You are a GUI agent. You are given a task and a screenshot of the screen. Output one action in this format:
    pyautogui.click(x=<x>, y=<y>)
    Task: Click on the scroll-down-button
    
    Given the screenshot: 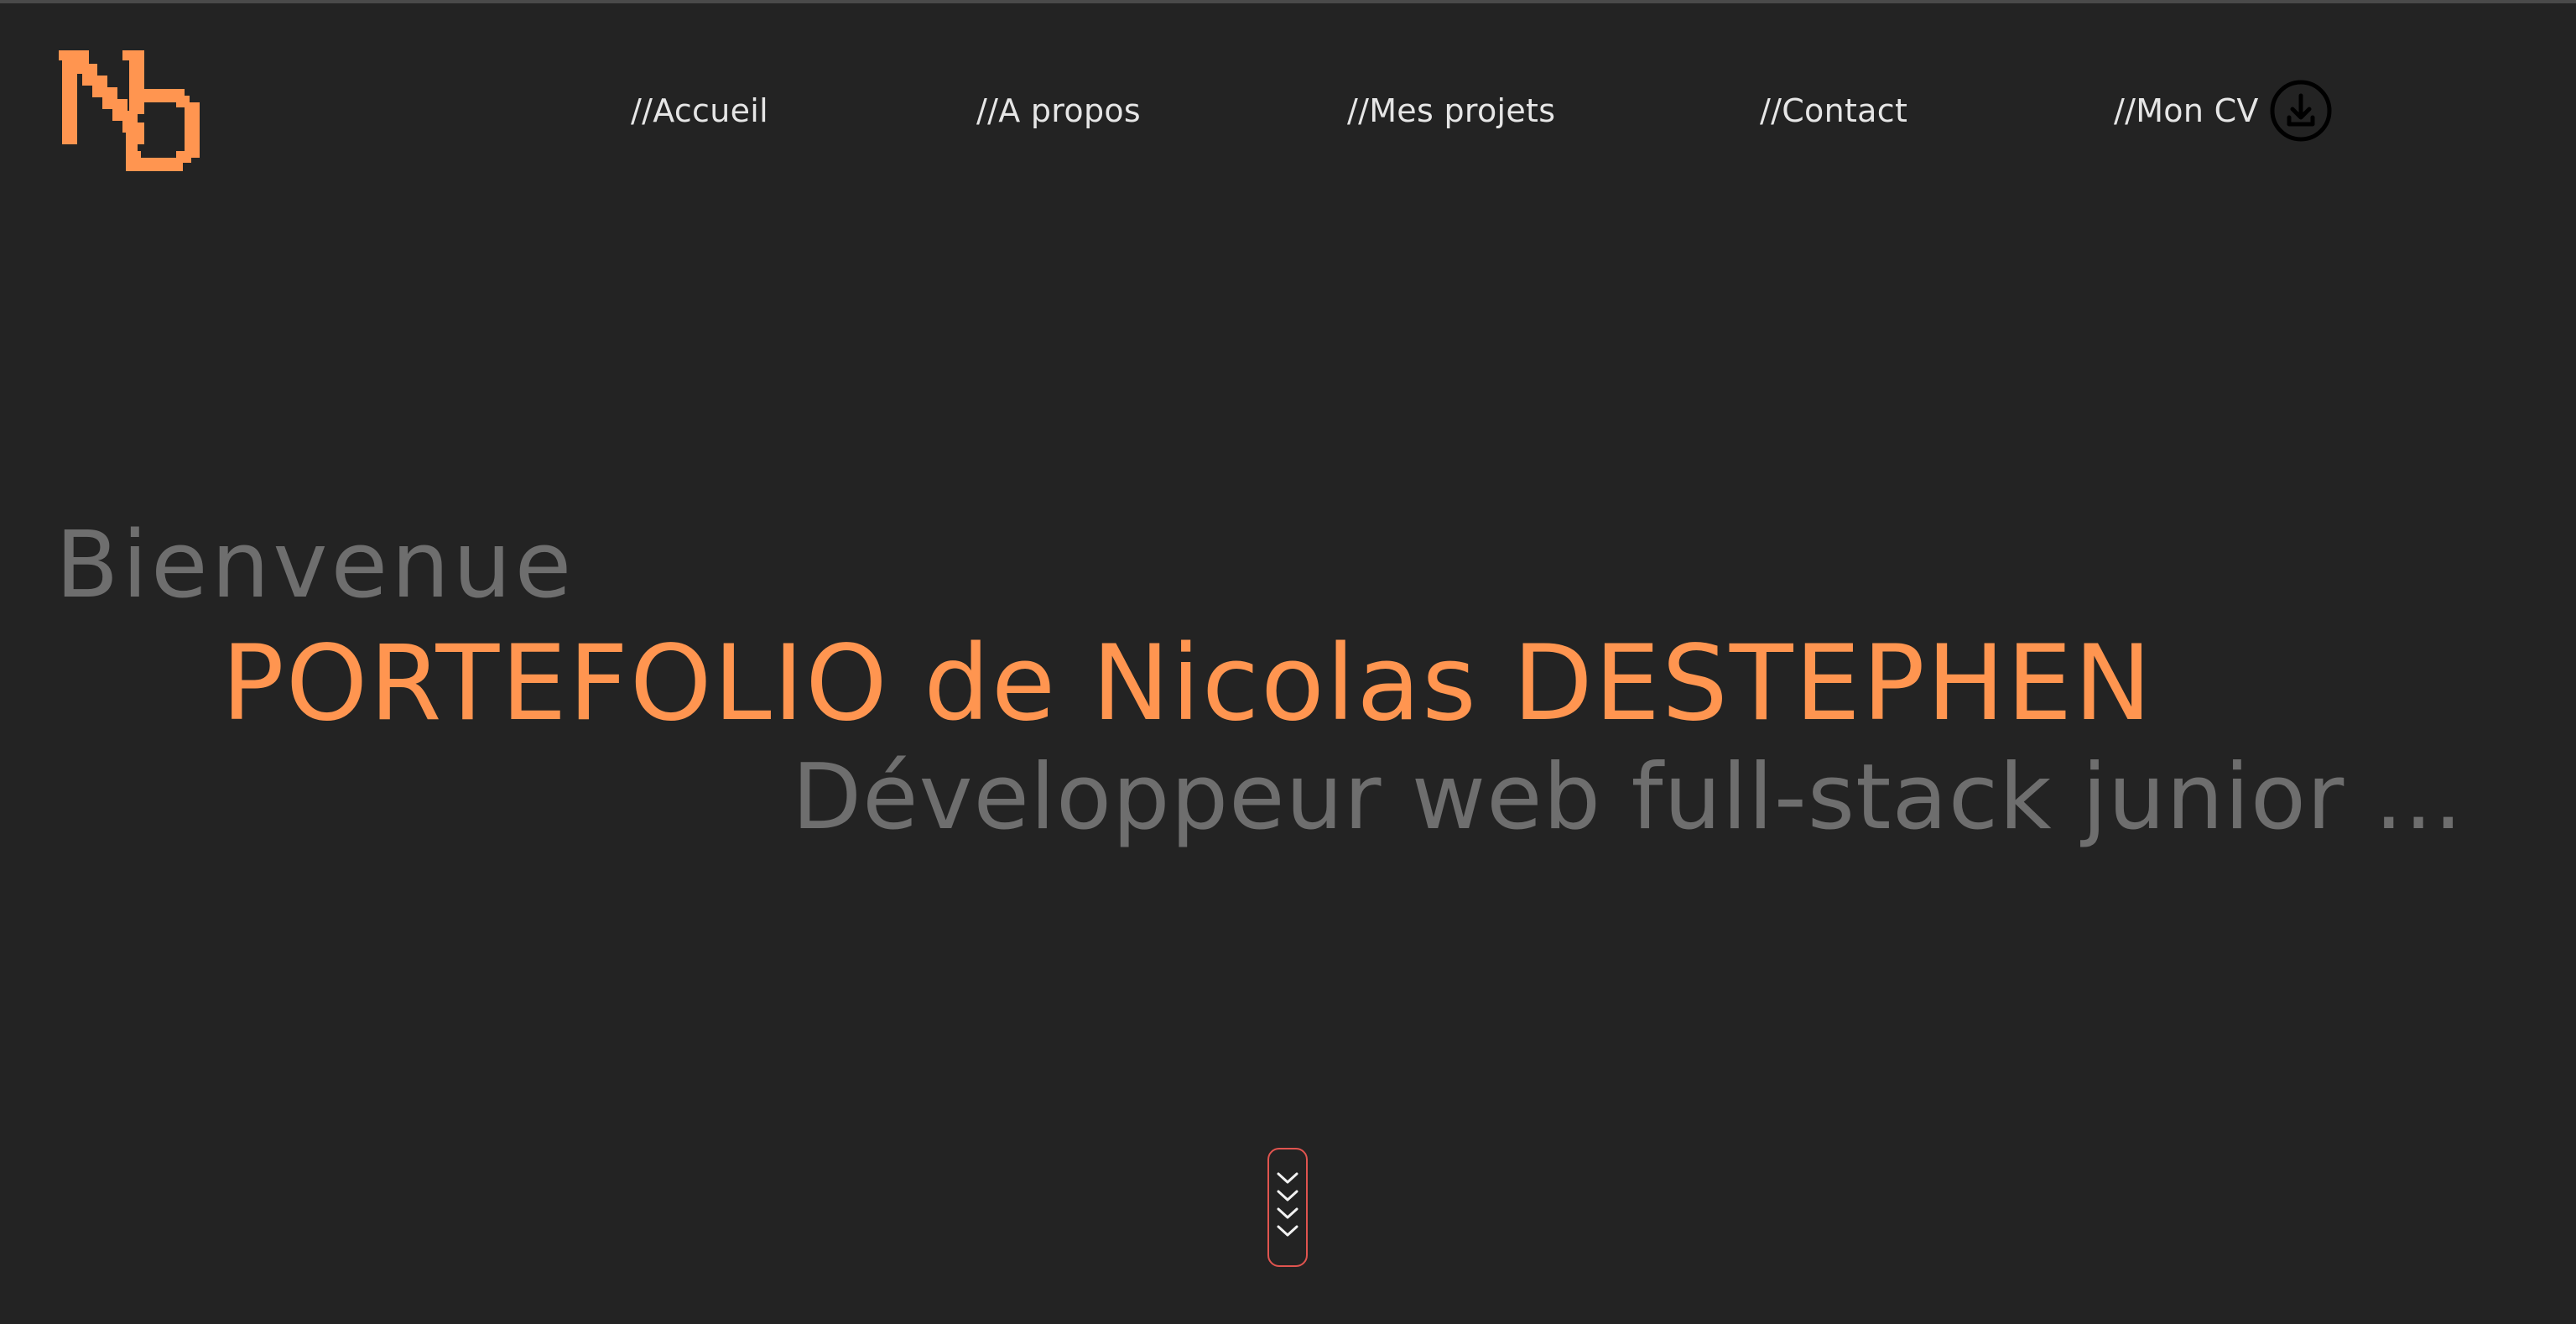 What is the action you would take?
    pyautogui.click(x=1287, y=1207)
    